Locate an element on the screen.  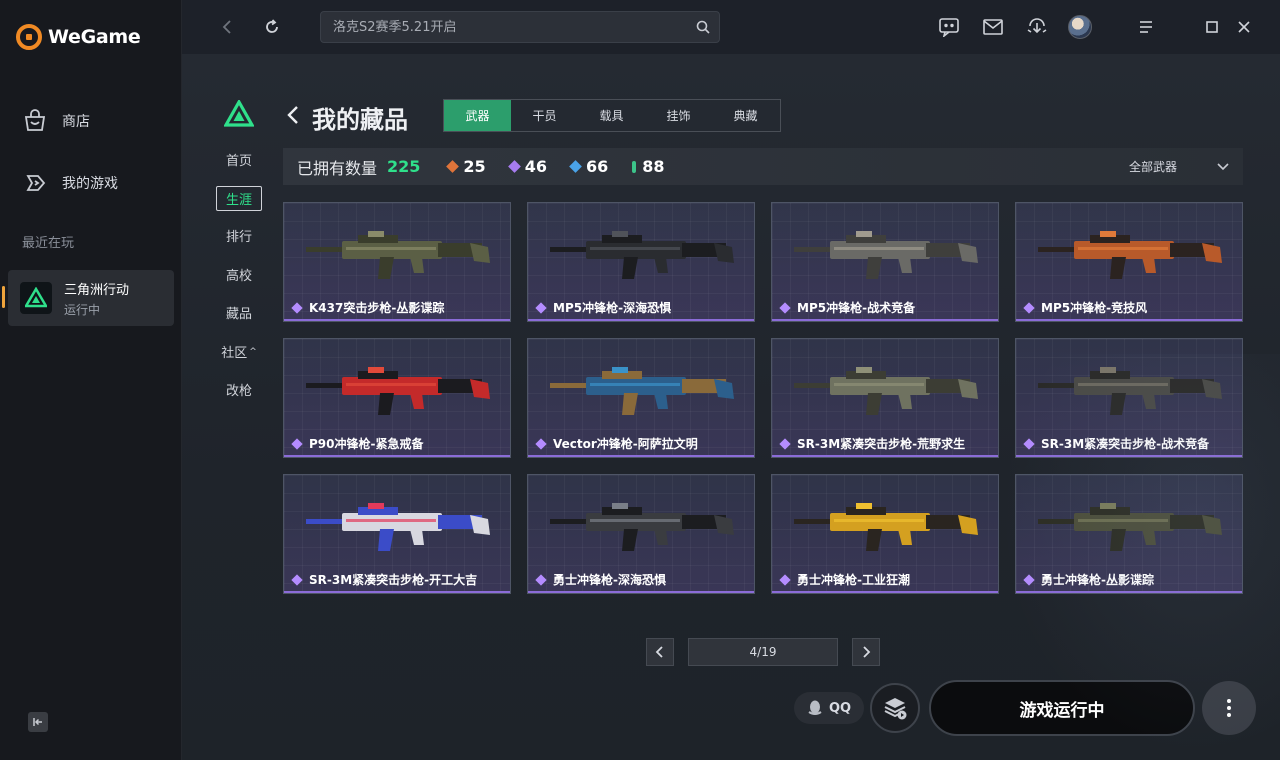
download-icon is located at coordinates (1037, 26).